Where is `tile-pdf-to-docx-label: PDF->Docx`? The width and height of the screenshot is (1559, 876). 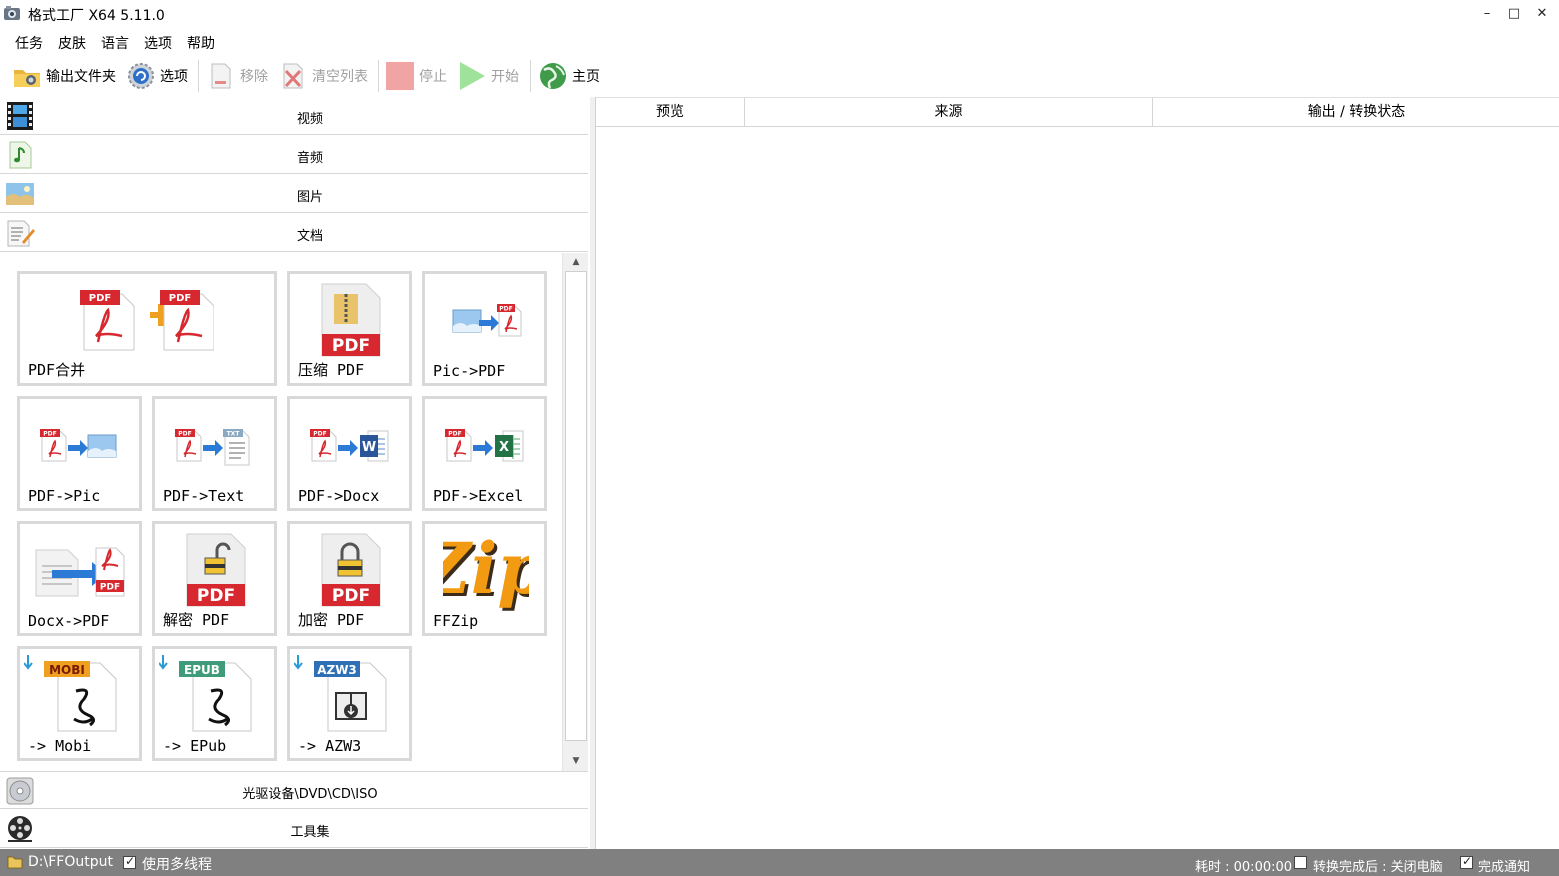
tile-pdf-to-docx-label: PDF->Docx is located at coordinates (339, 496).